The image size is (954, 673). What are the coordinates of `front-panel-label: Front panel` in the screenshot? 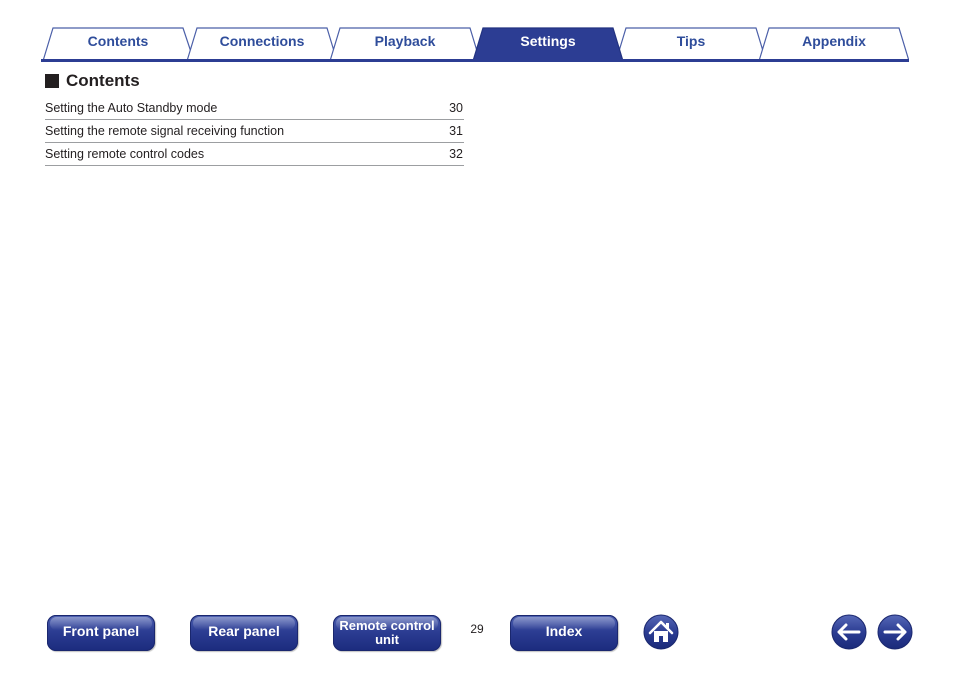 It's located at (101, 631).